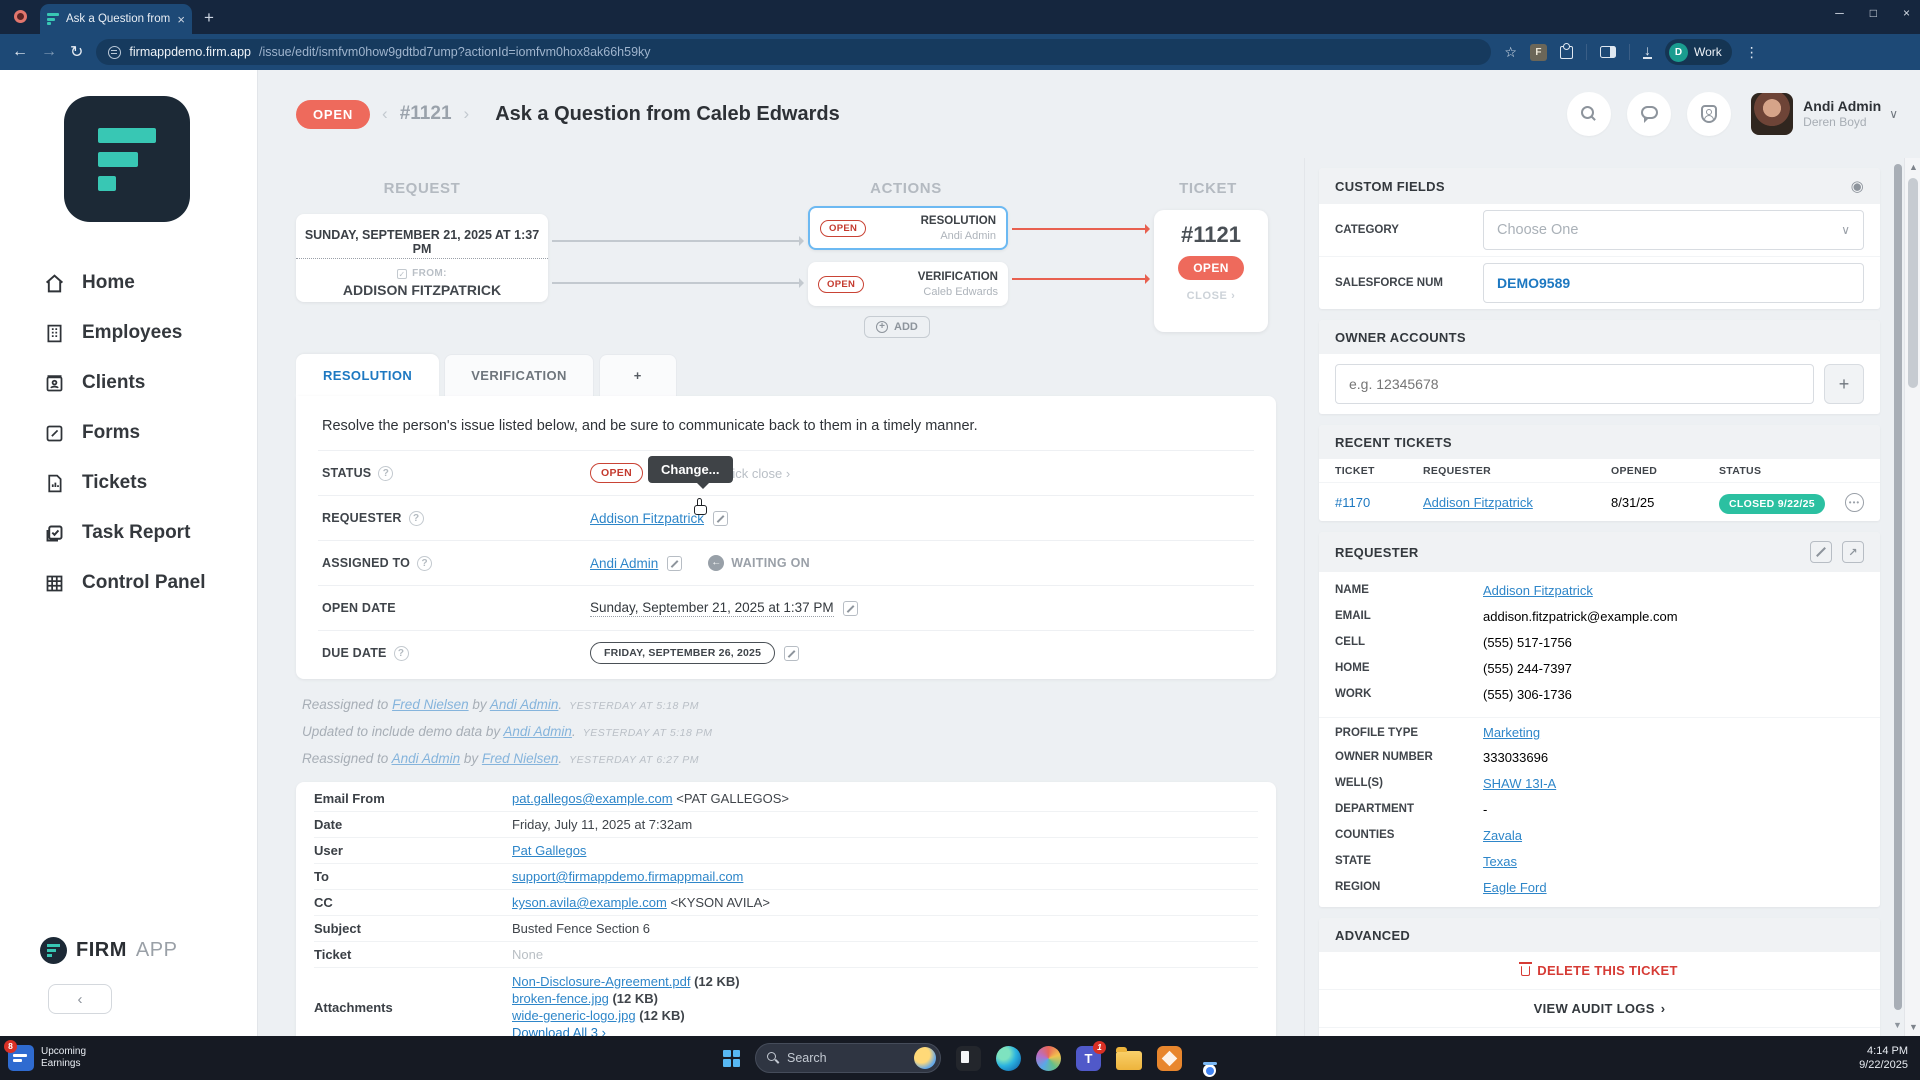 Image resolution: width=1920 pixels, height=1080 pixels. What do you see at coordinates (1854, 502) in the screenshot?
I see `more-options-icon: •••` at bounding box center [1854, 502].